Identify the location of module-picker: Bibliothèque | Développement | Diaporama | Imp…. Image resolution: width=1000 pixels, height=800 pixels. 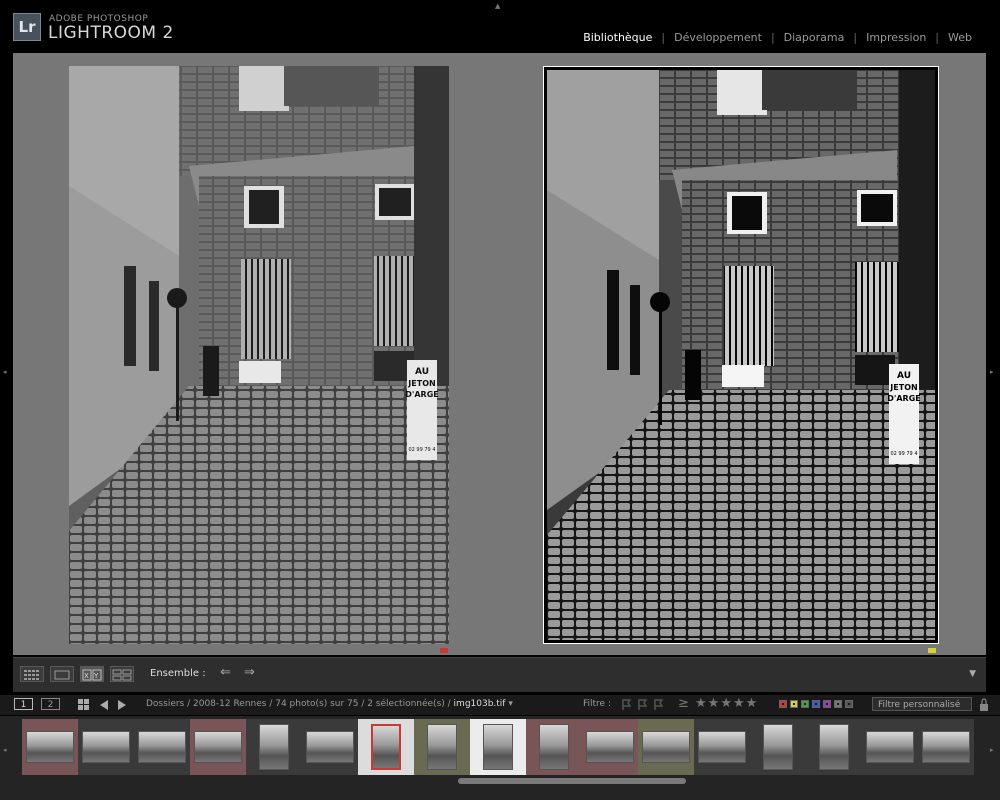
(777, 37).